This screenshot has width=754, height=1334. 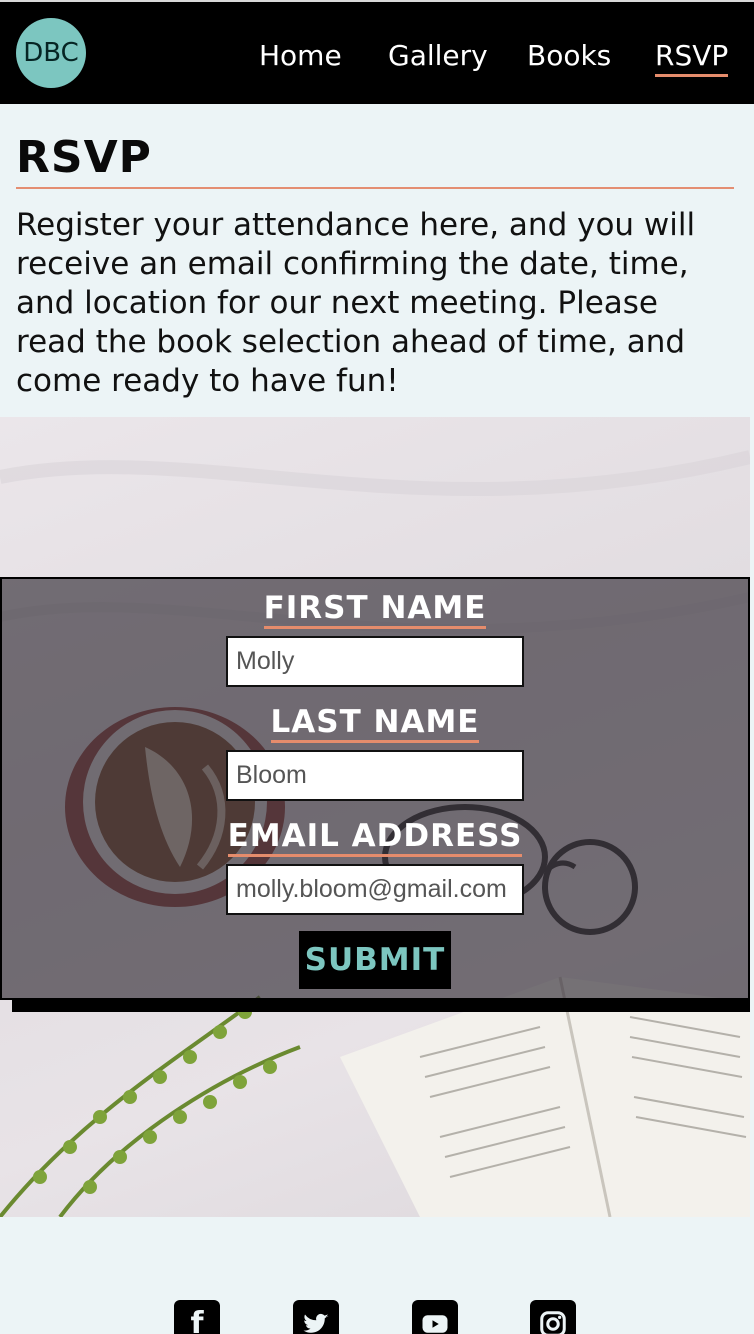 What do you see at coordinates (435, 1324) in the screenshot?
I see `youtube-play-glyph` at bounding box center [435, 1324].